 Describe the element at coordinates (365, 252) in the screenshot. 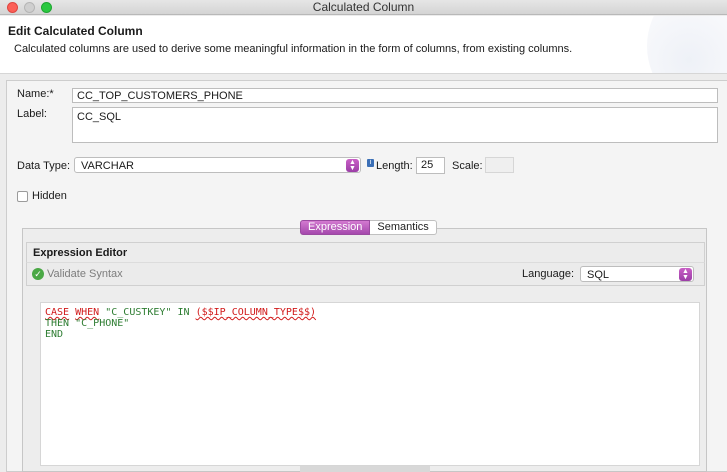

I see `expression-editor-header: Expression Editor` at that location.